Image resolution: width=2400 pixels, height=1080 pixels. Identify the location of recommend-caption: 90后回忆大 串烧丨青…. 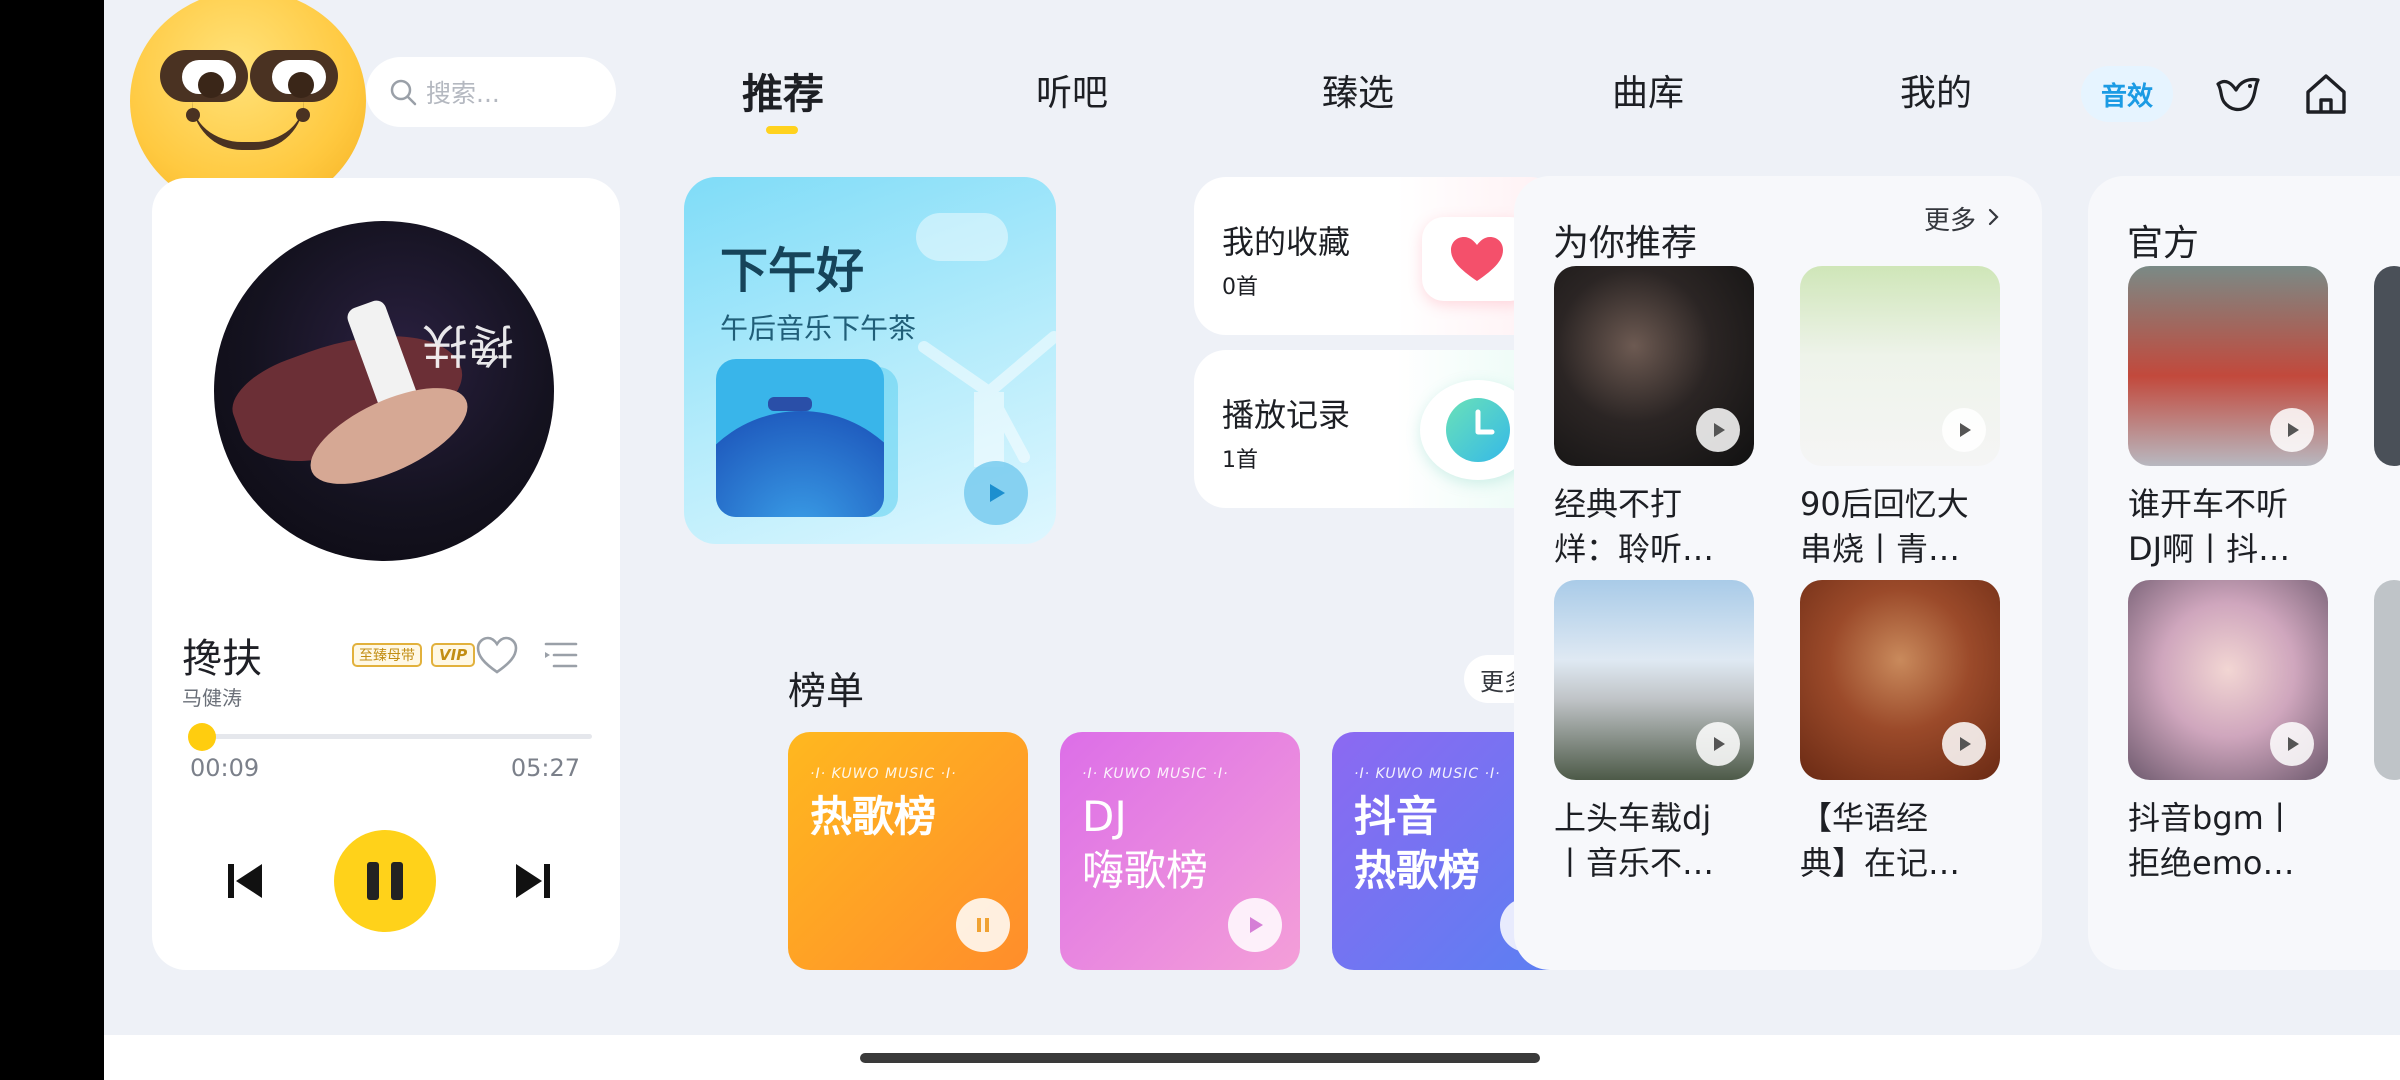
(1884, 526).